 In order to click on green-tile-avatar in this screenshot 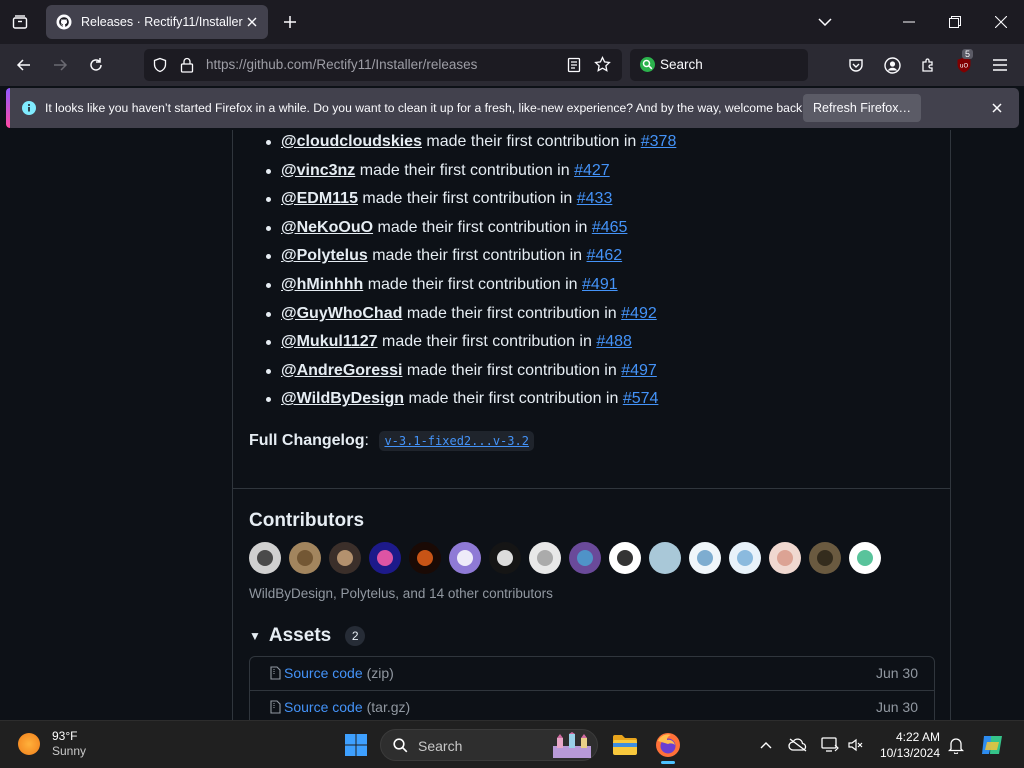, I will do `click(865, 558)`.